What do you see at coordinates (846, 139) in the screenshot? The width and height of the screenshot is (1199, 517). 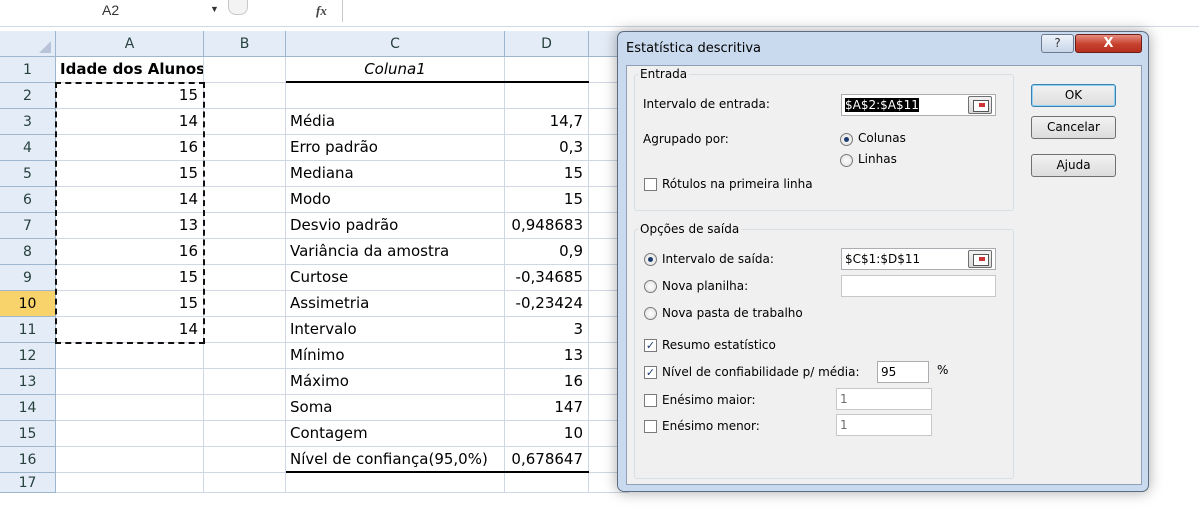 I see `radio-columns` at bounding box center [846, 139].